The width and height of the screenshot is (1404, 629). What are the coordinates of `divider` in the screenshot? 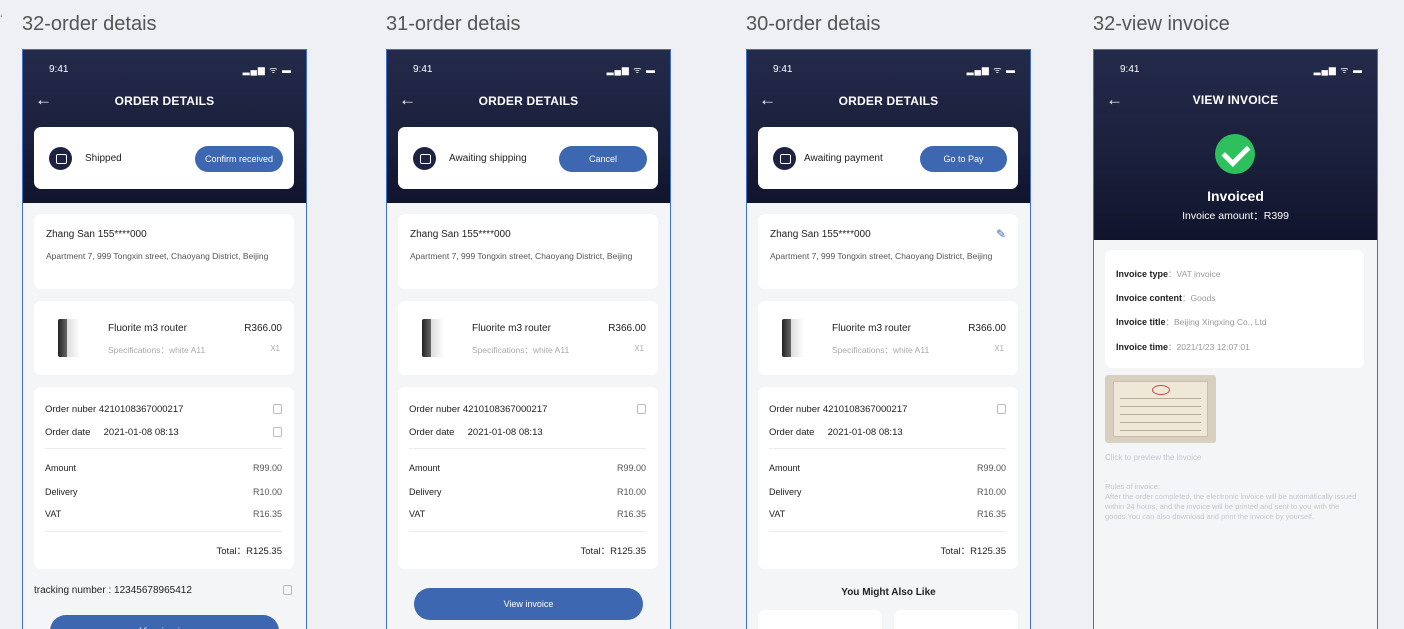 It's located at (163, 448).